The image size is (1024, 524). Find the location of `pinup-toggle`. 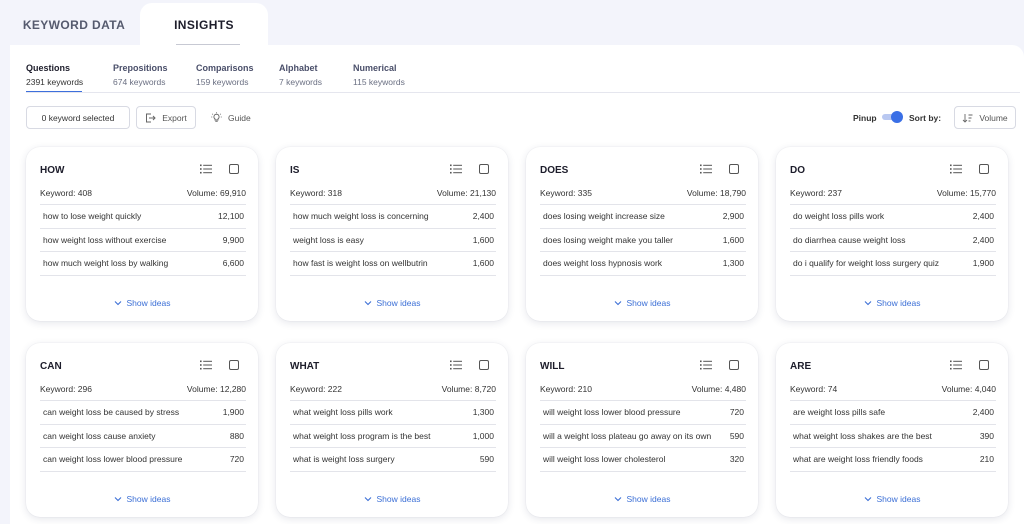

pinup-toggle is located at coordinates (893, 117).